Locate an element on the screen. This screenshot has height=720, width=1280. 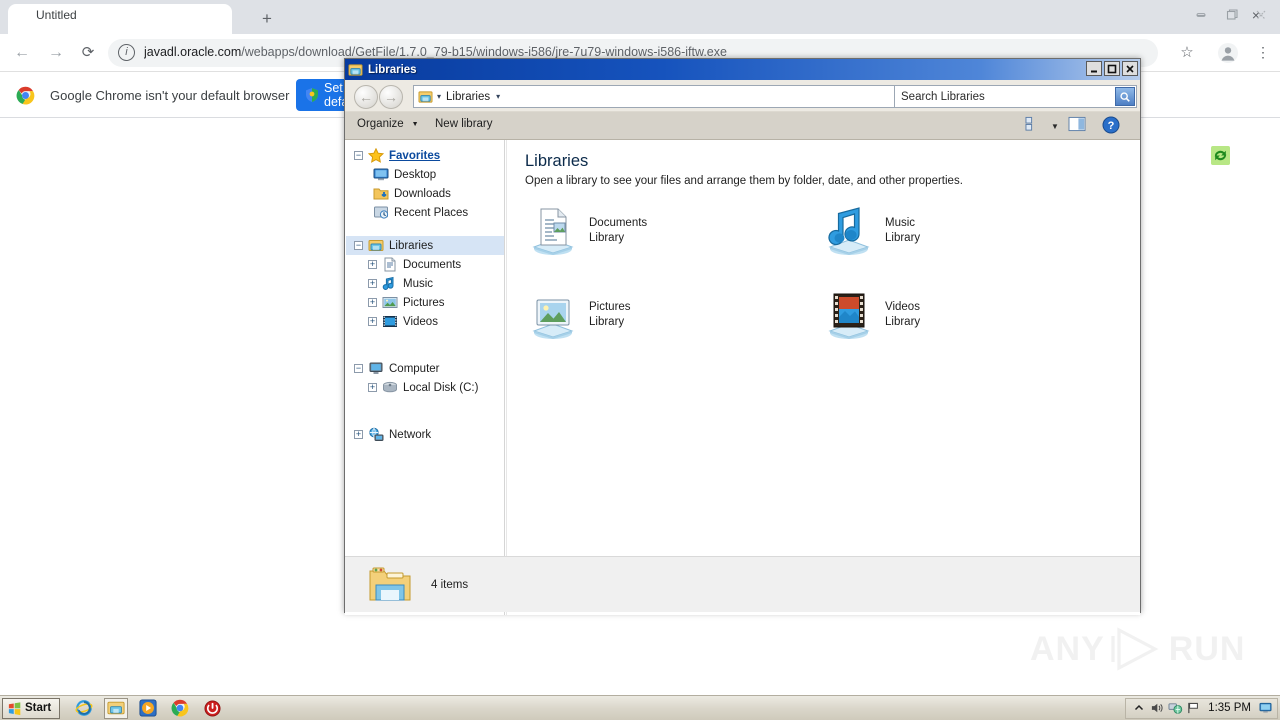
explorer-close-icon is located at coordinates (1130, 68).